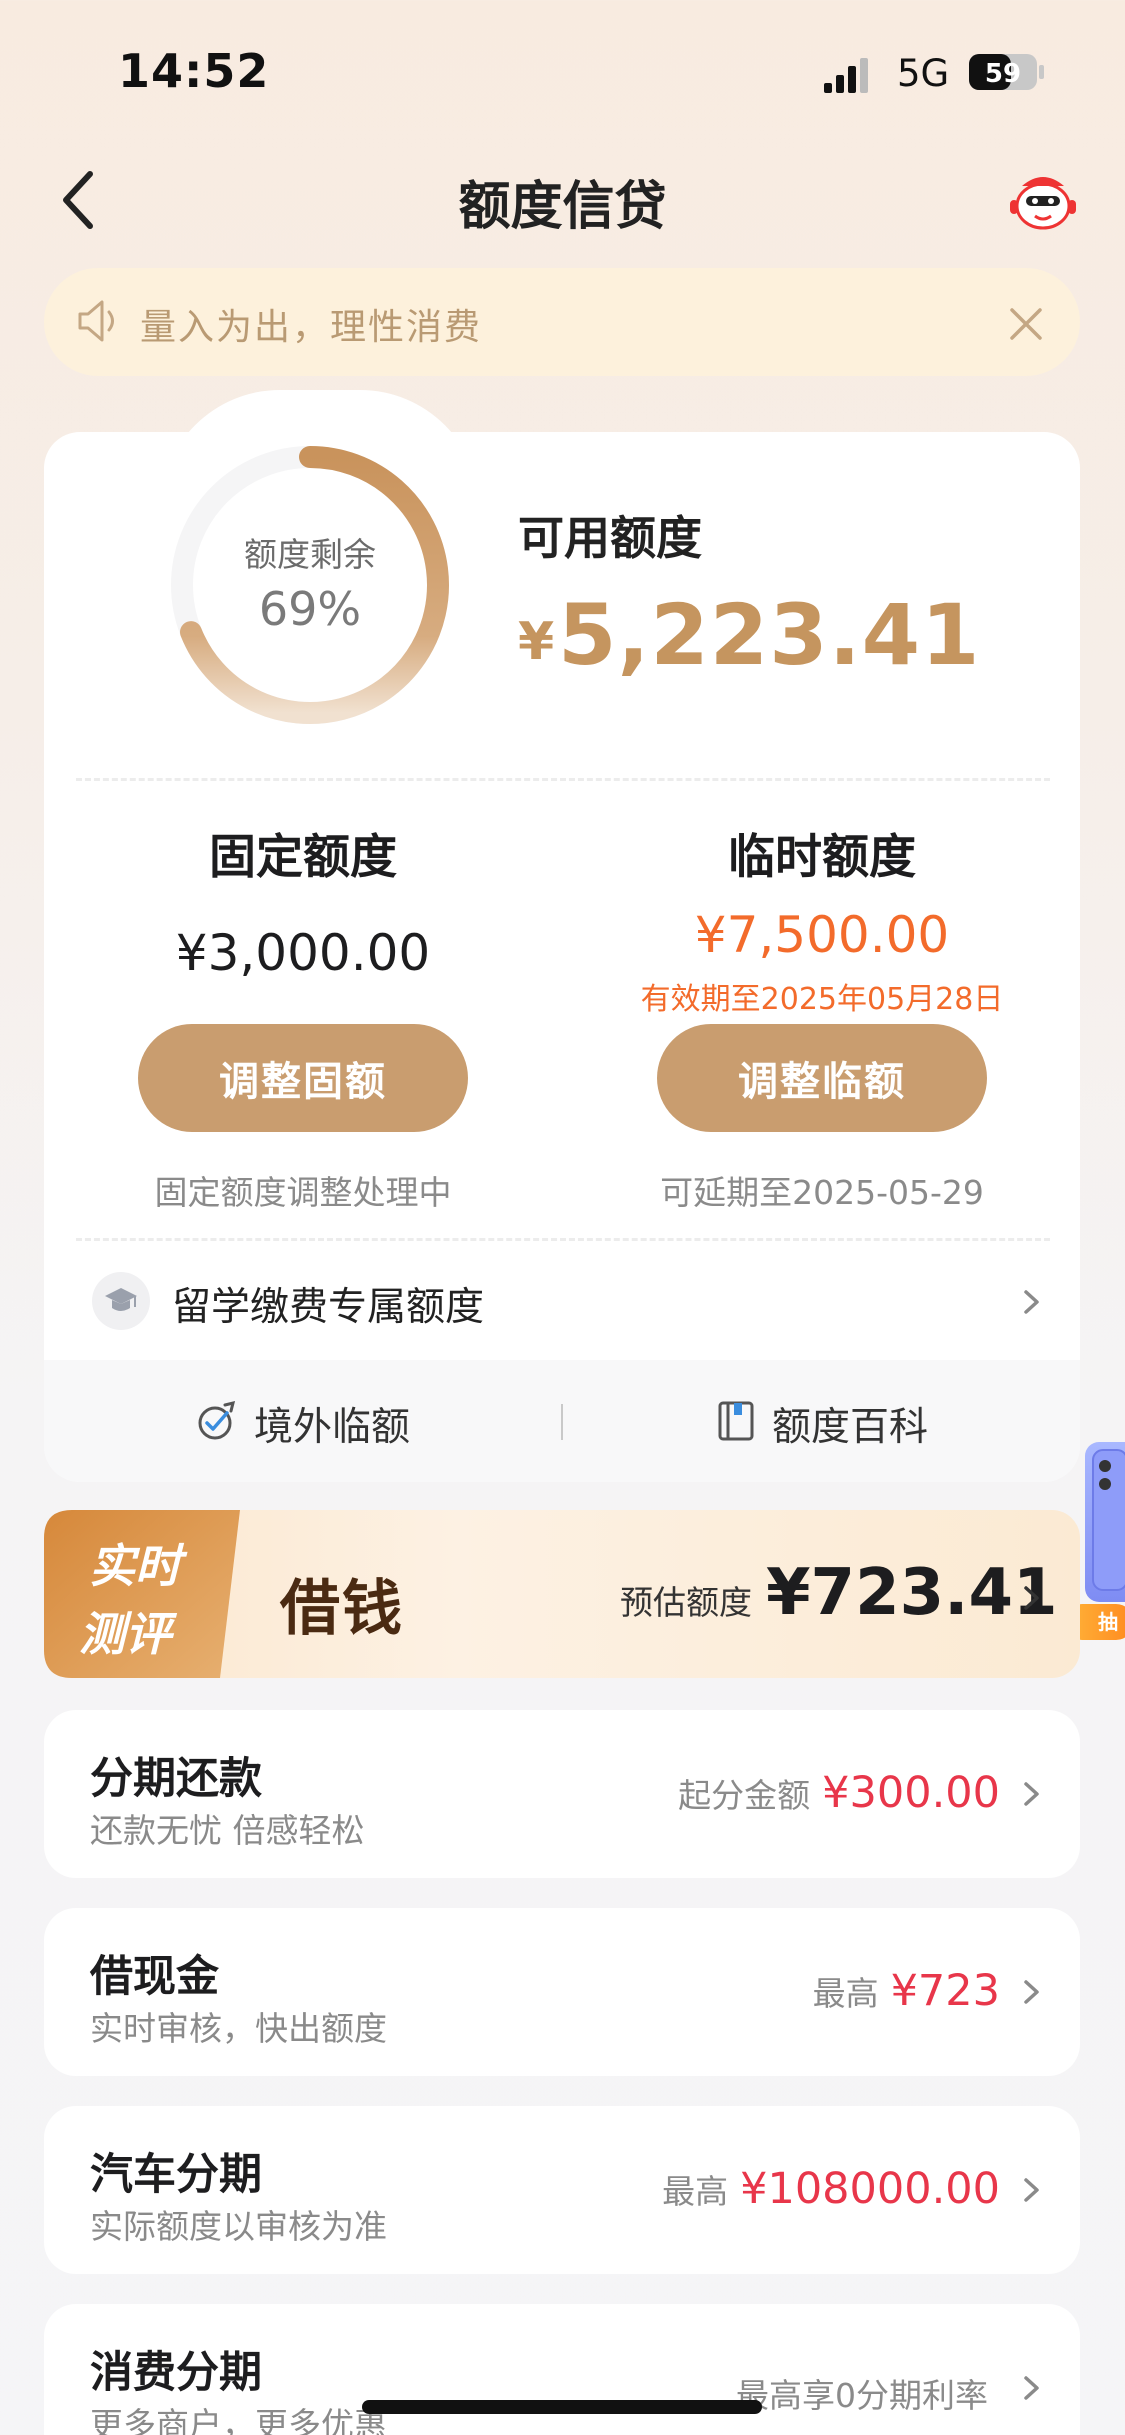  Describe the element at coordinates (562, 2407) in the screenshot. I see `home-indicator` at that location.